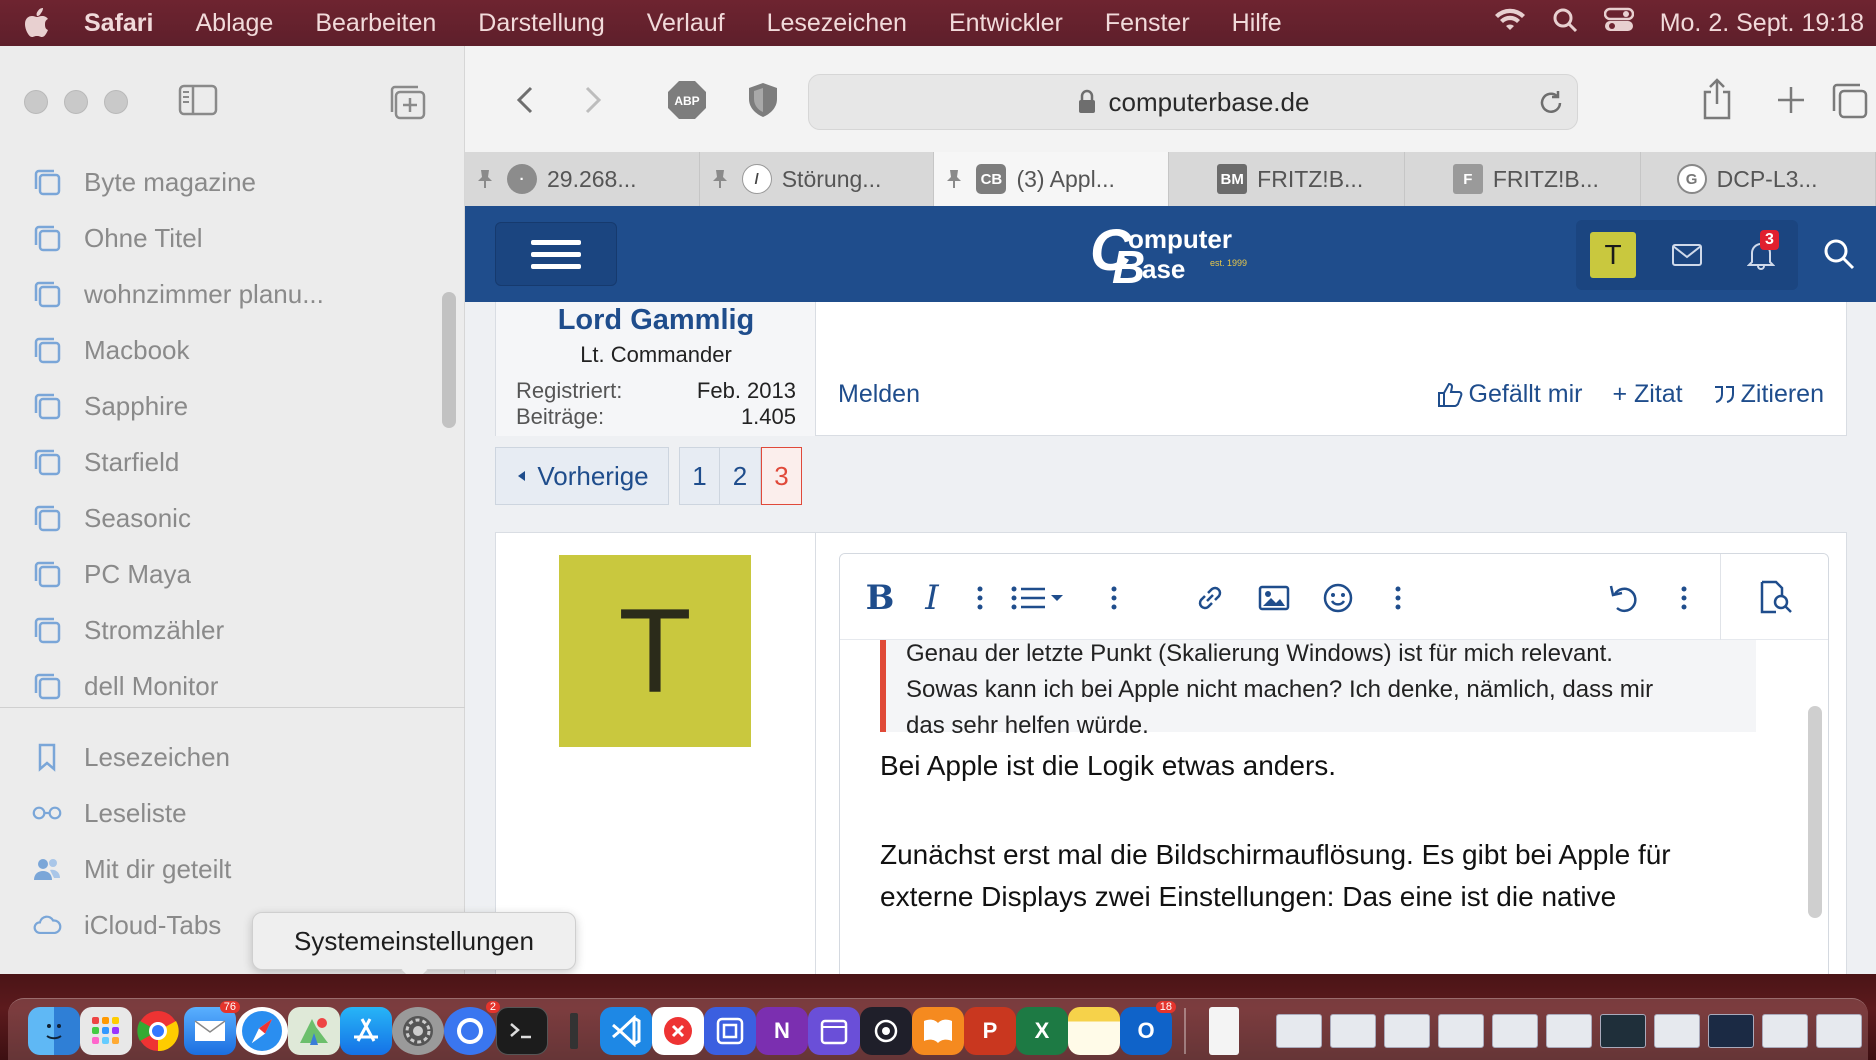  I want to click on tab-group-item: Sapphire, so click(230, 406).